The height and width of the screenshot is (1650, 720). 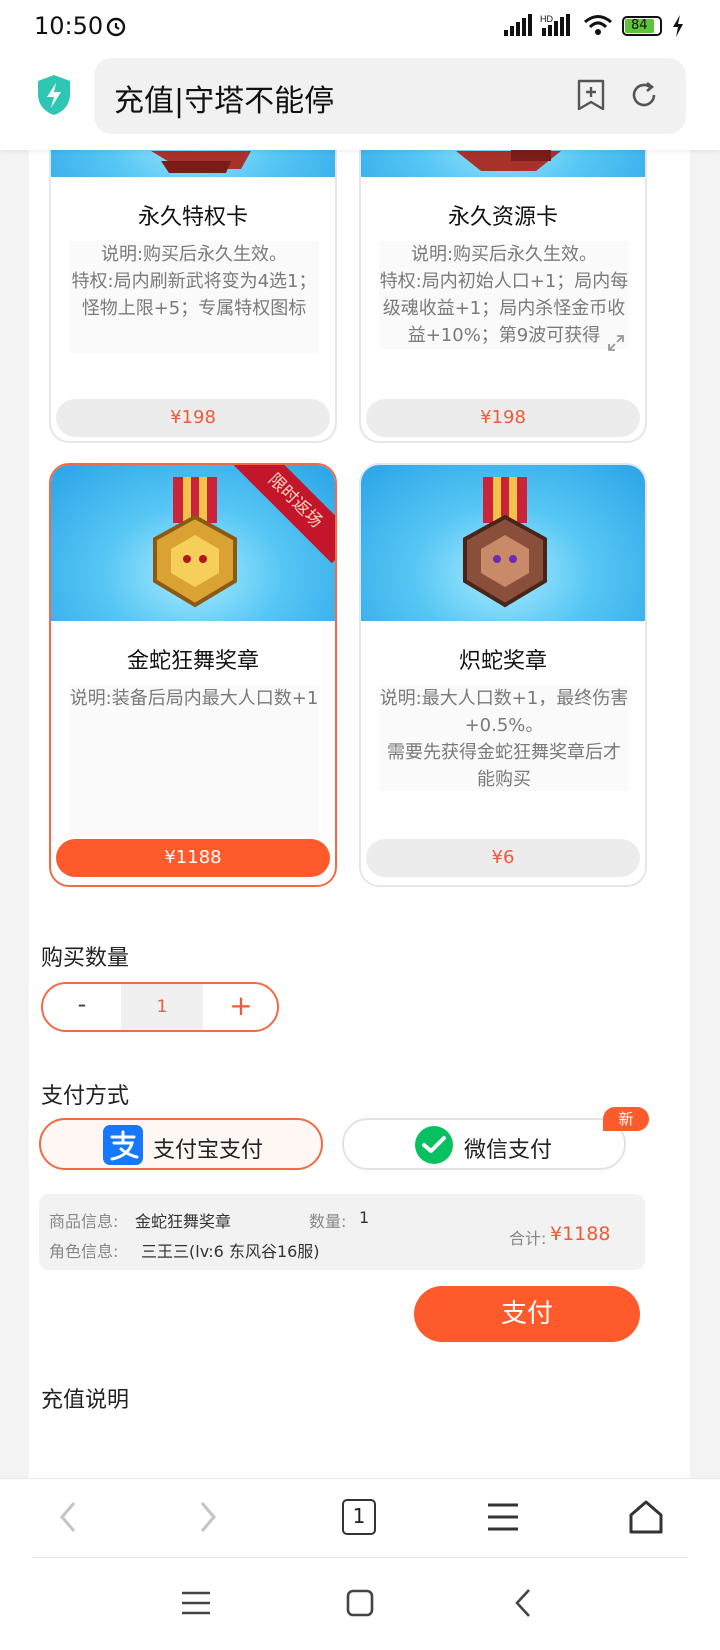 I want to click on battery-level: 84, so click(x=639, y=26).